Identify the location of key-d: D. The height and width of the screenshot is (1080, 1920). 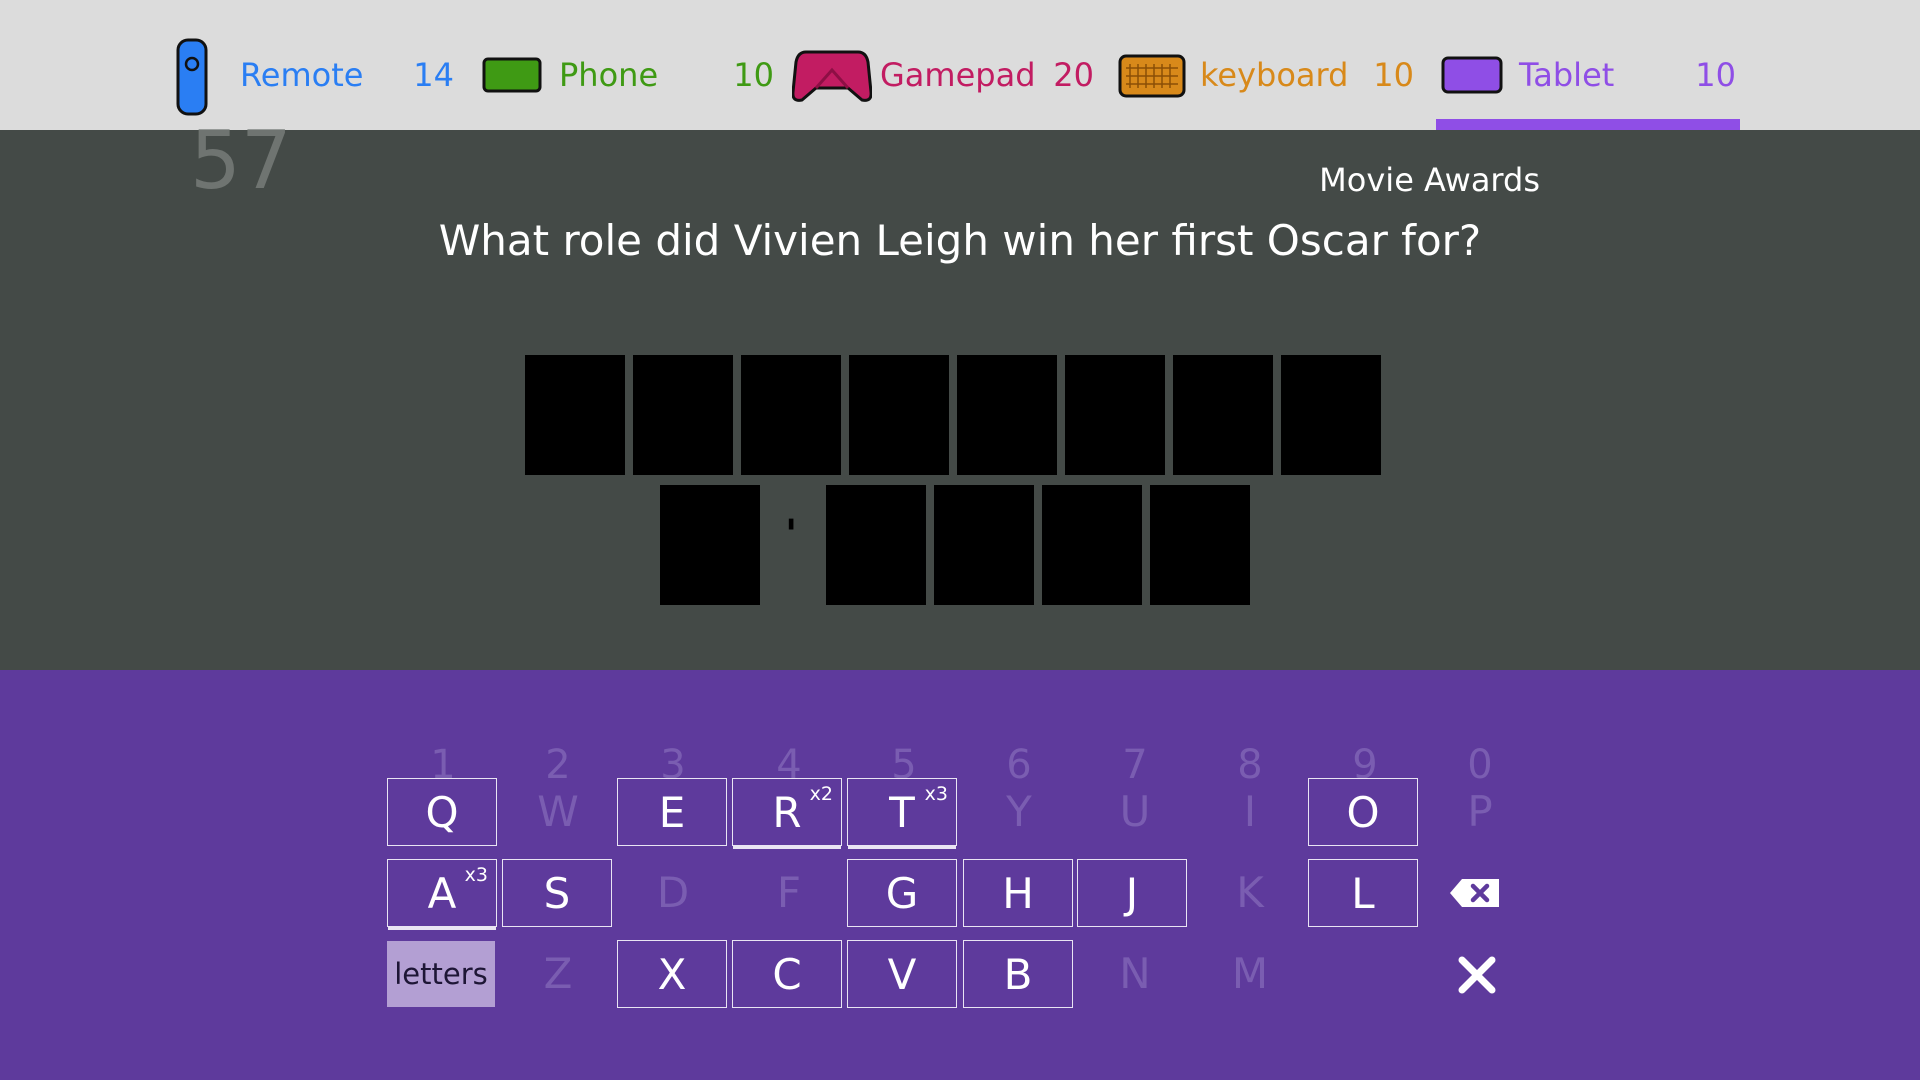
(673, 892).